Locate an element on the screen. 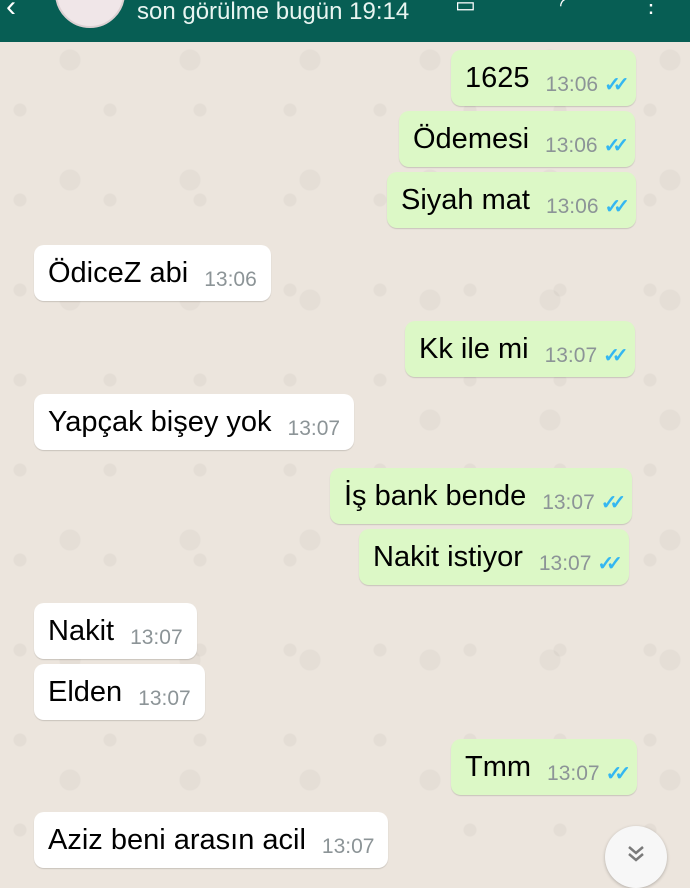 This screenshot has width=690, height=888. message-text: Nakit istiyor is located at coordinates (448, 556).